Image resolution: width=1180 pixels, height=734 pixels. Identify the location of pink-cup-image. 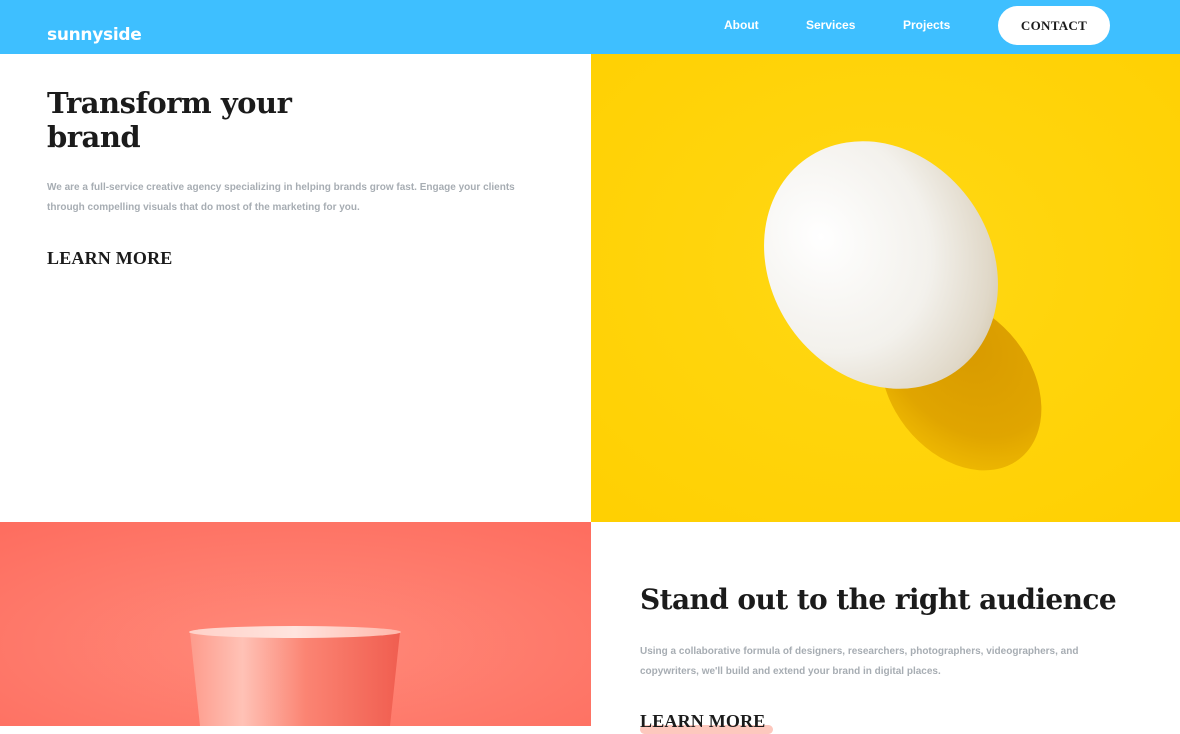
(295, 624).